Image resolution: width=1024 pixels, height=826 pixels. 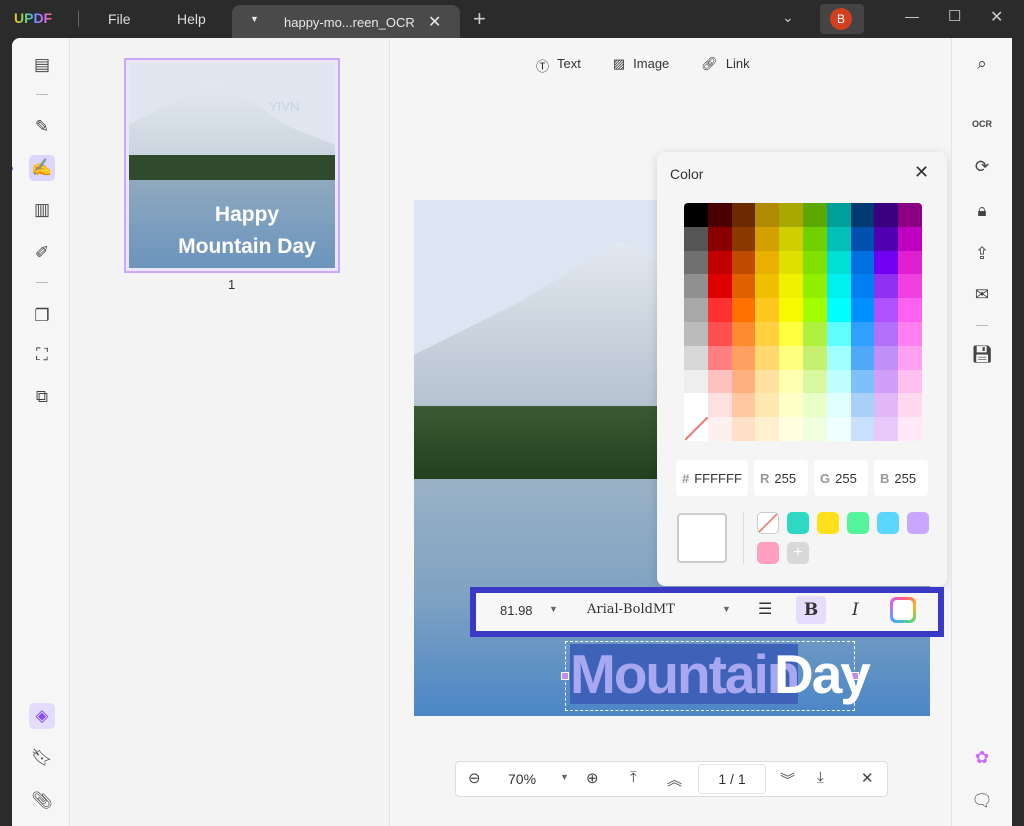 What do you see at coordinates (522, 779) in the screenshot?
I see `zoom-level: 70%` at bounding box center [522, 779].